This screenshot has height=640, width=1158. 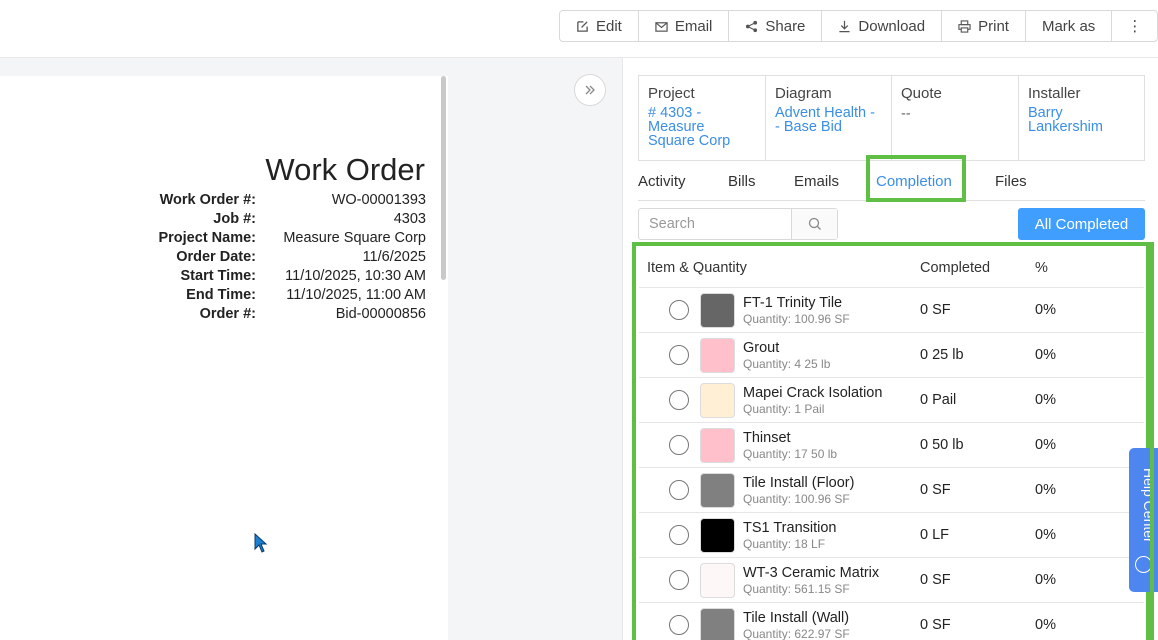 I want to click on header-completed: Completed, so click(x=955, y=267).